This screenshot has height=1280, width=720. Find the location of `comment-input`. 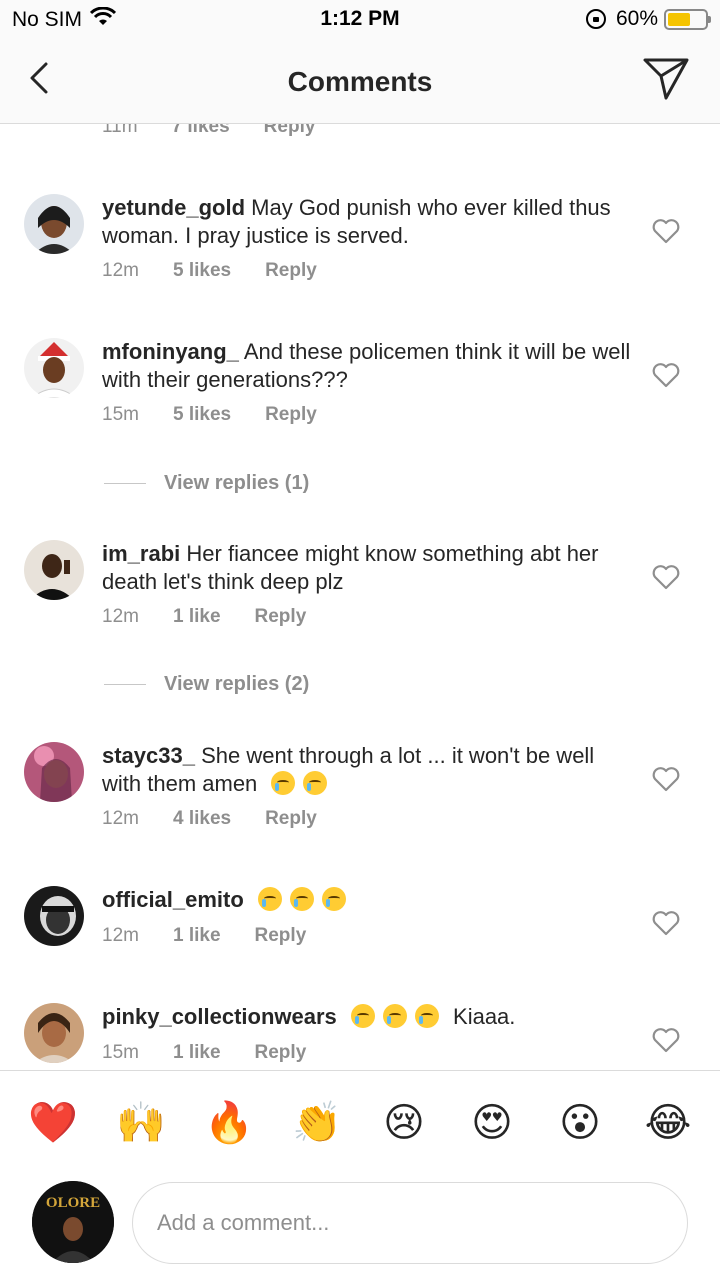

comment-input is located at coordinates (410, 1223).